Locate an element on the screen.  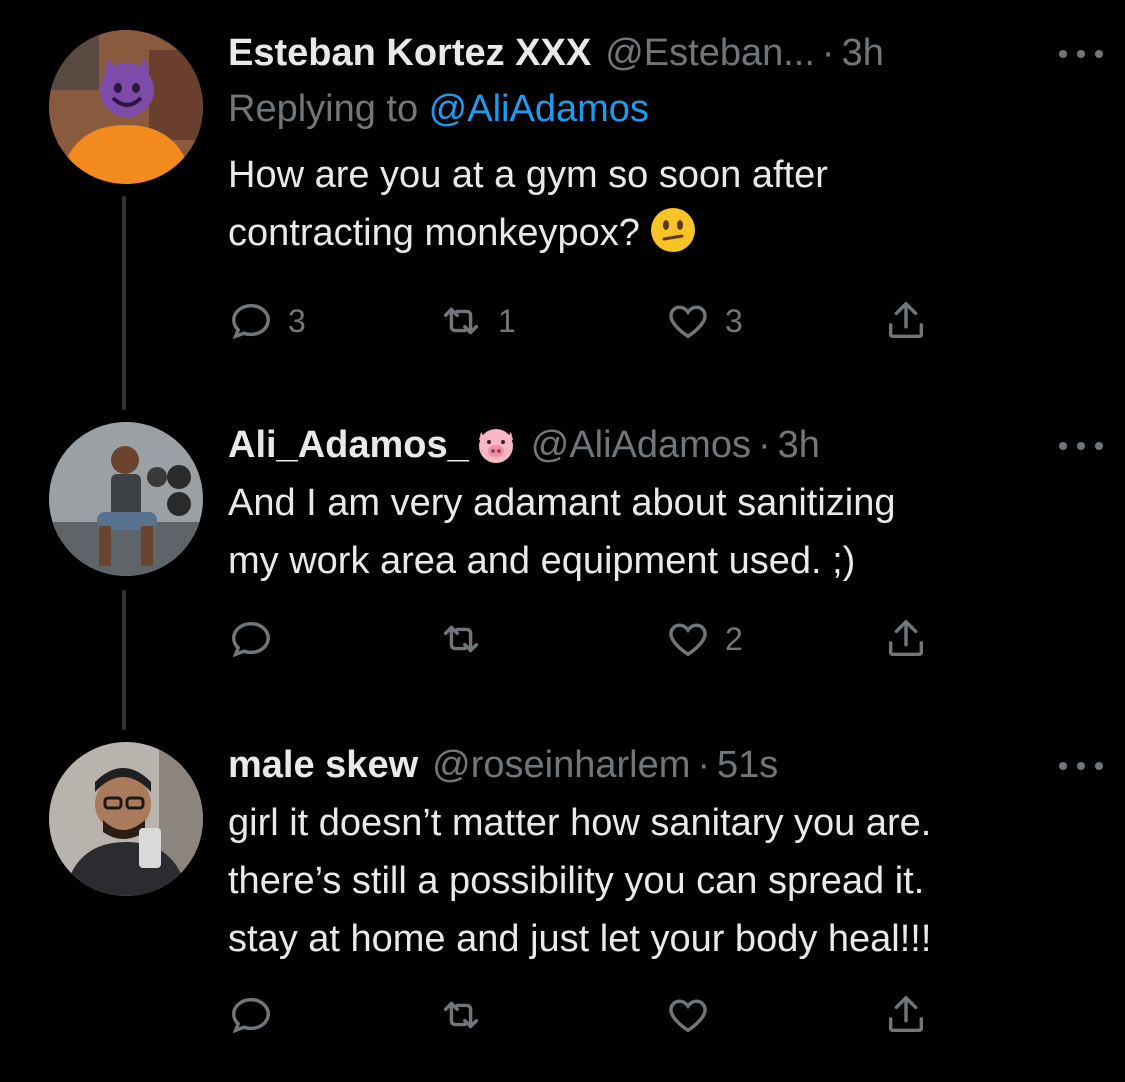
display-name: male skew is located at coordinates (323, 765).